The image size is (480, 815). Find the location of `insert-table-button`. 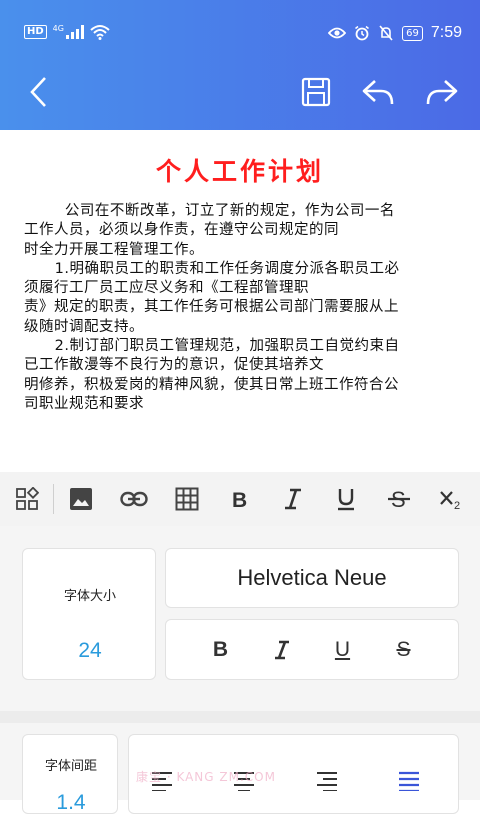

insert-table-button is located at coordinates (186, 499).